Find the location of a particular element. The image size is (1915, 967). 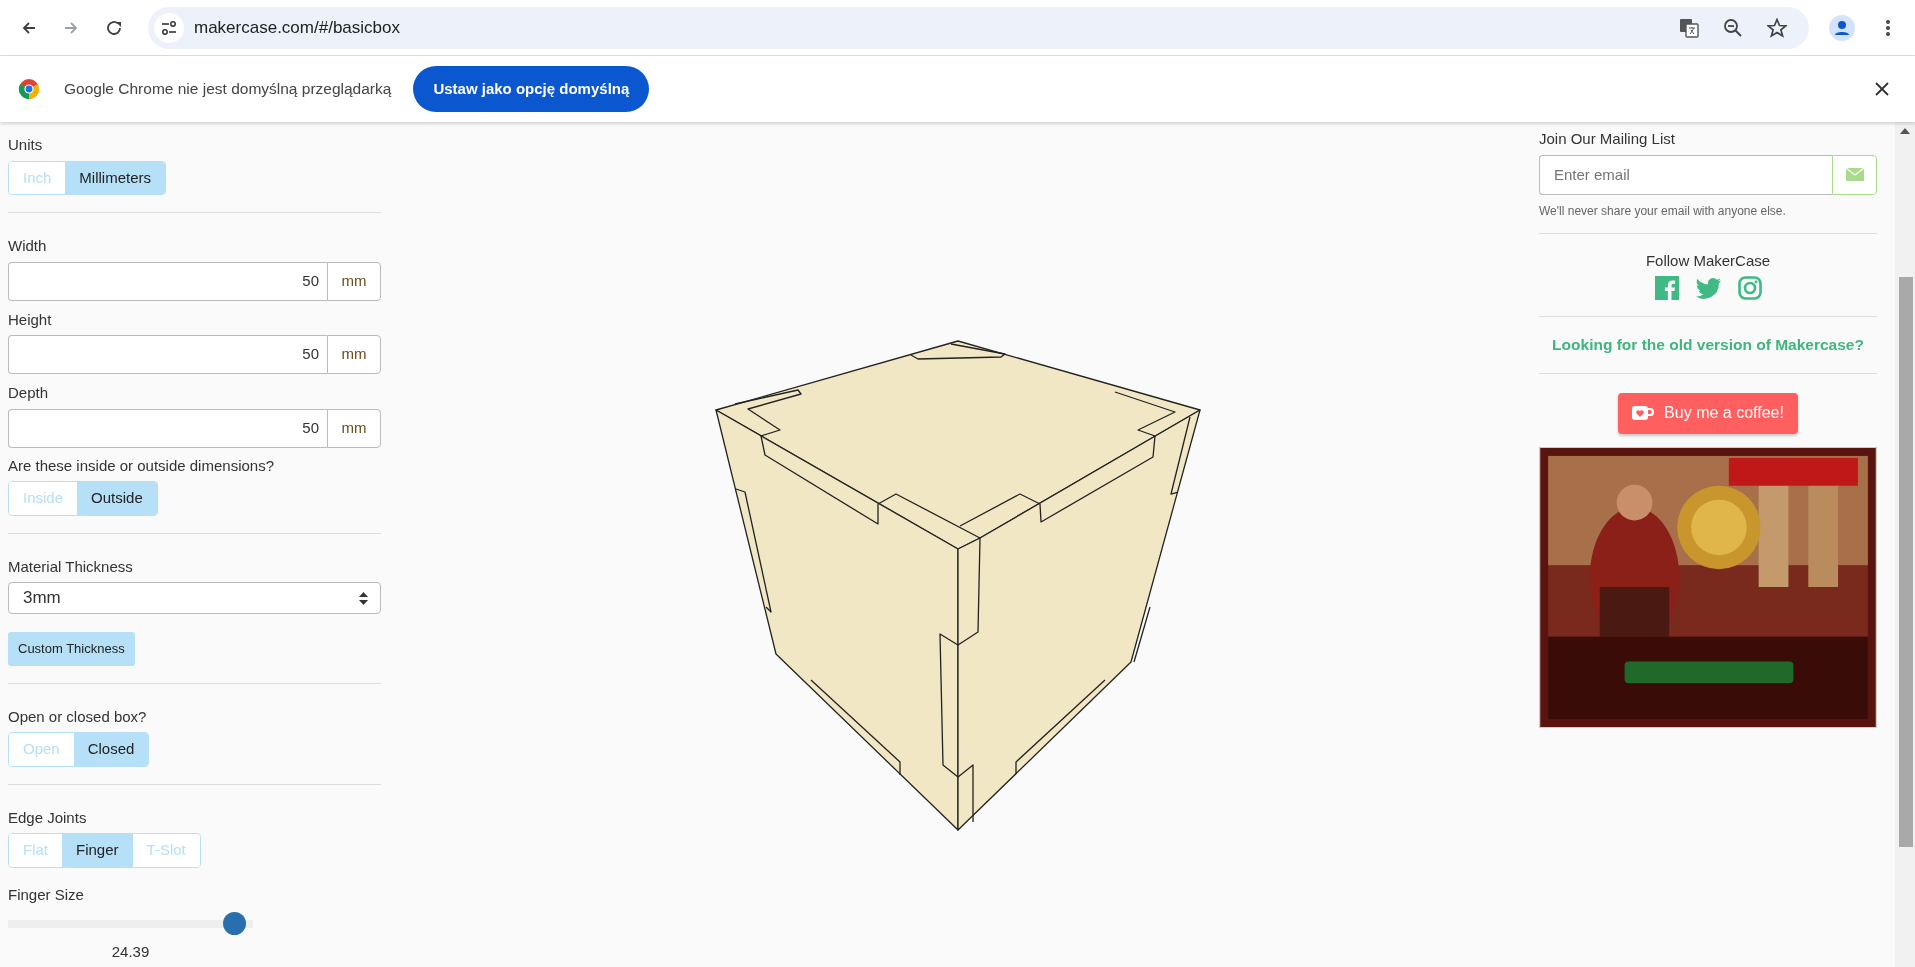

toggle-option: Closed is located at coordinates (111, 749).